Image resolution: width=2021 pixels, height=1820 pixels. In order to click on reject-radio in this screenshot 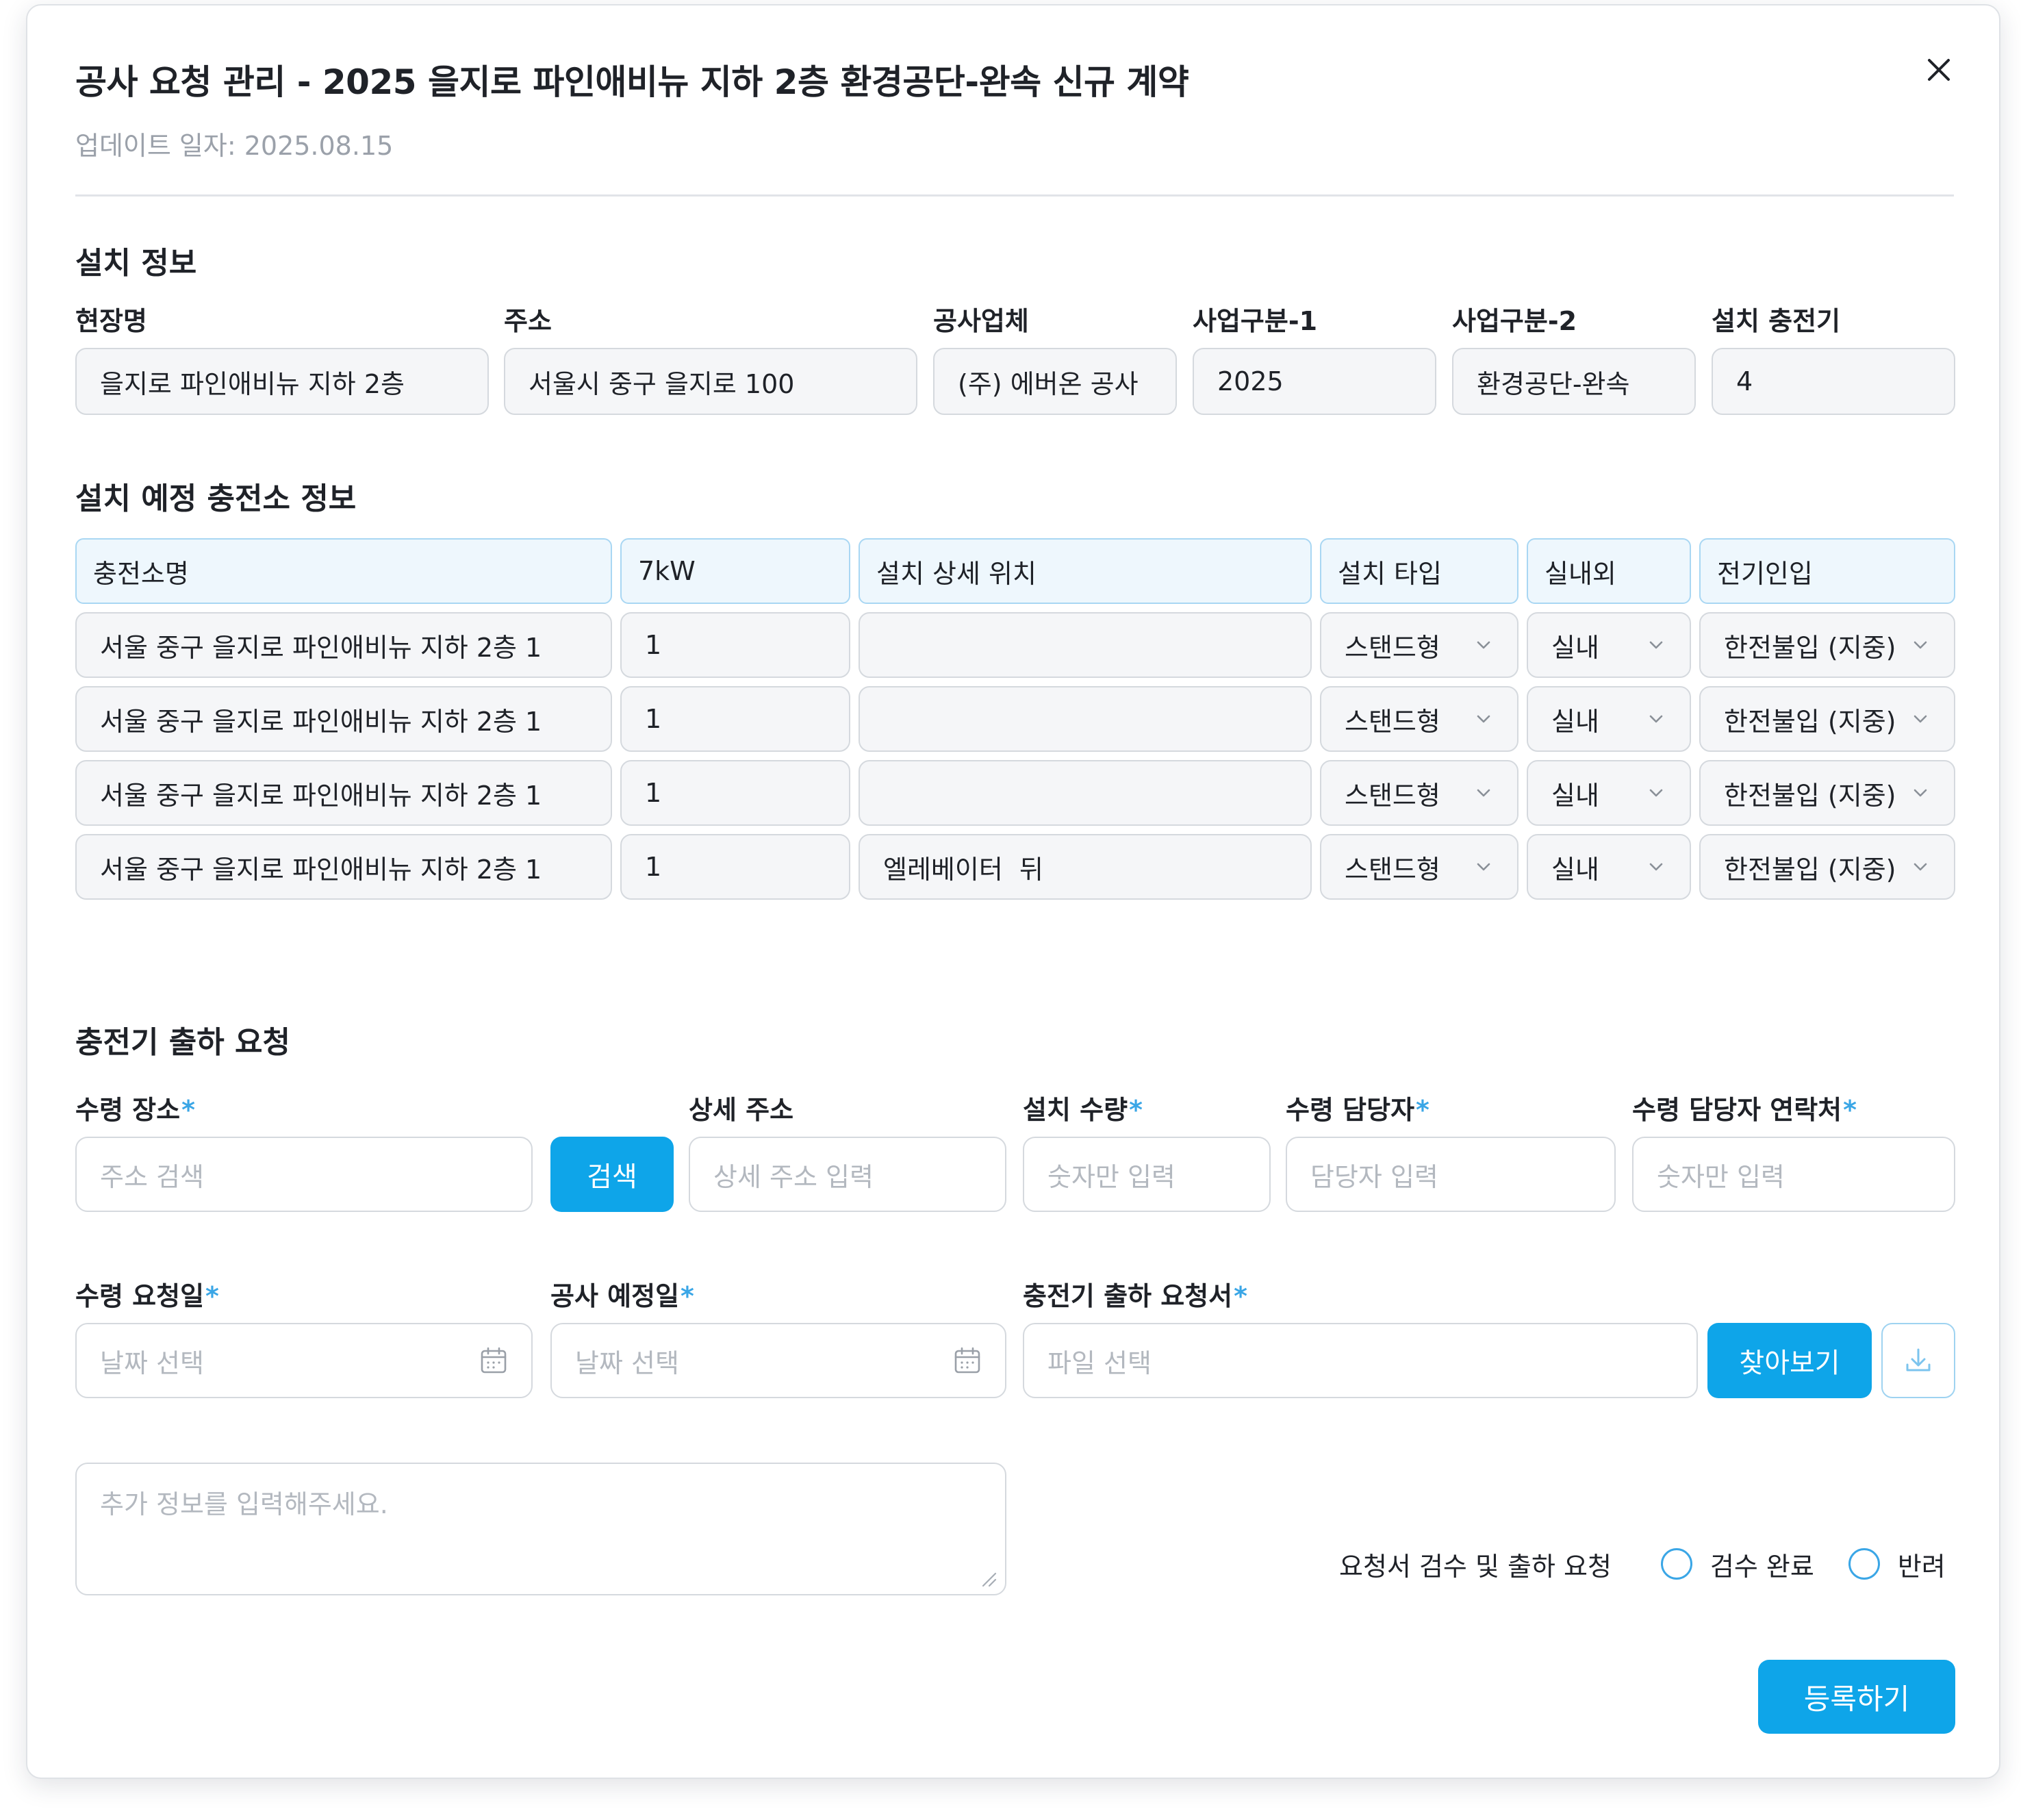, I will do `click(1864, 1564)`.